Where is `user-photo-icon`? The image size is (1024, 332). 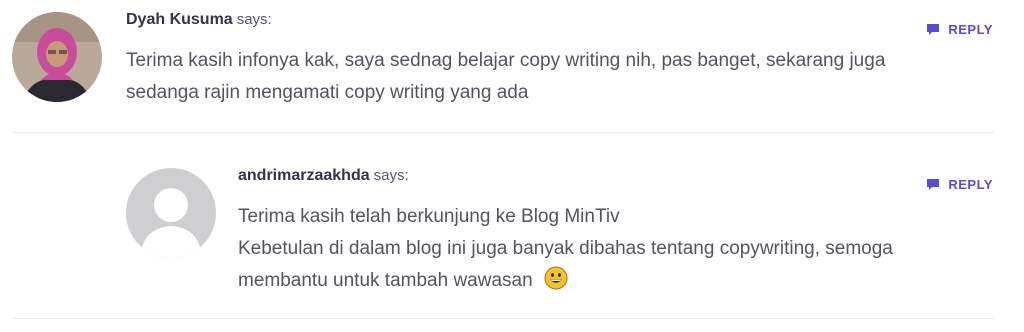
user-photo-icon is located at coordinates (57, 57).